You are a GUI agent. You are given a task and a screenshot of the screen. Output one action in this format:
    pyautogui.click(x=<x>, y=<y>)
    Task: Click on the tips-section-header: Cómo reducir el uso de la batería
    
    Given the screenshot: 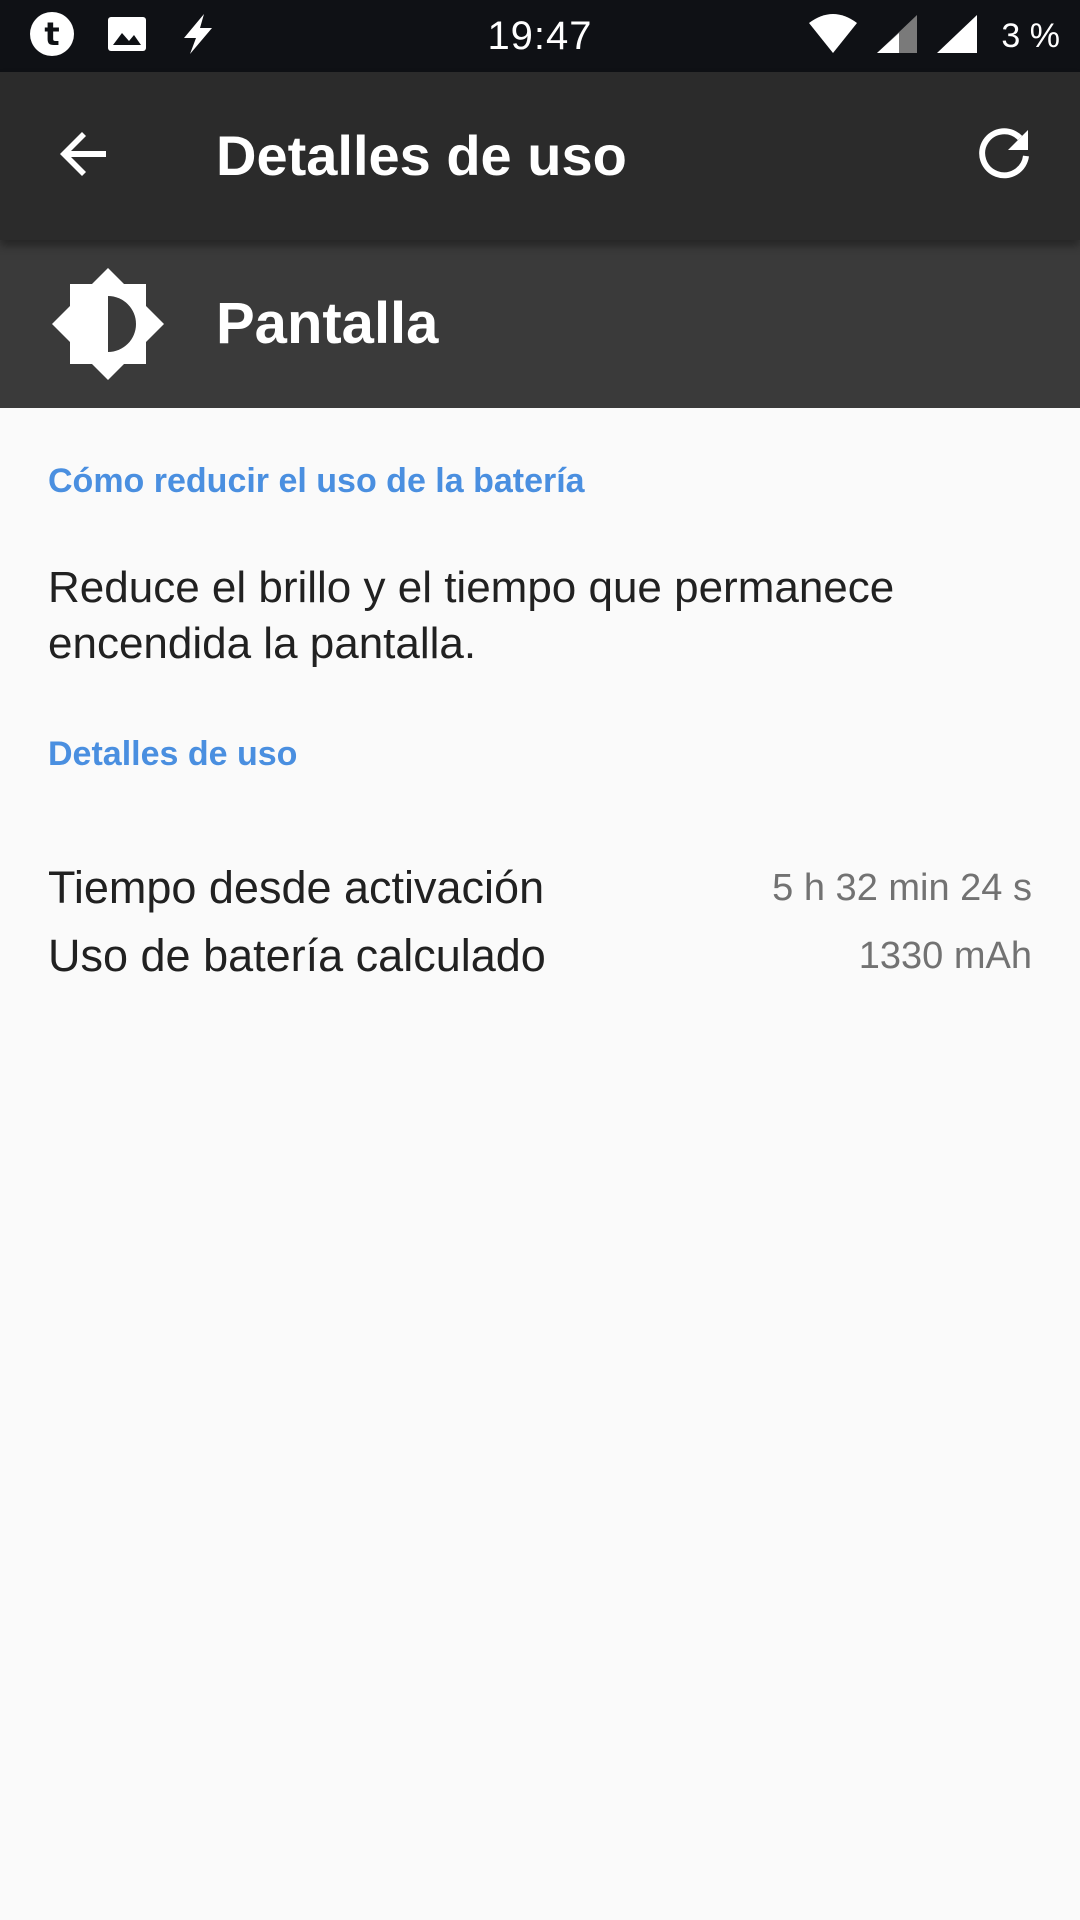 What is the action you would take?
    pyautogui.click(x=316, y=481)
    